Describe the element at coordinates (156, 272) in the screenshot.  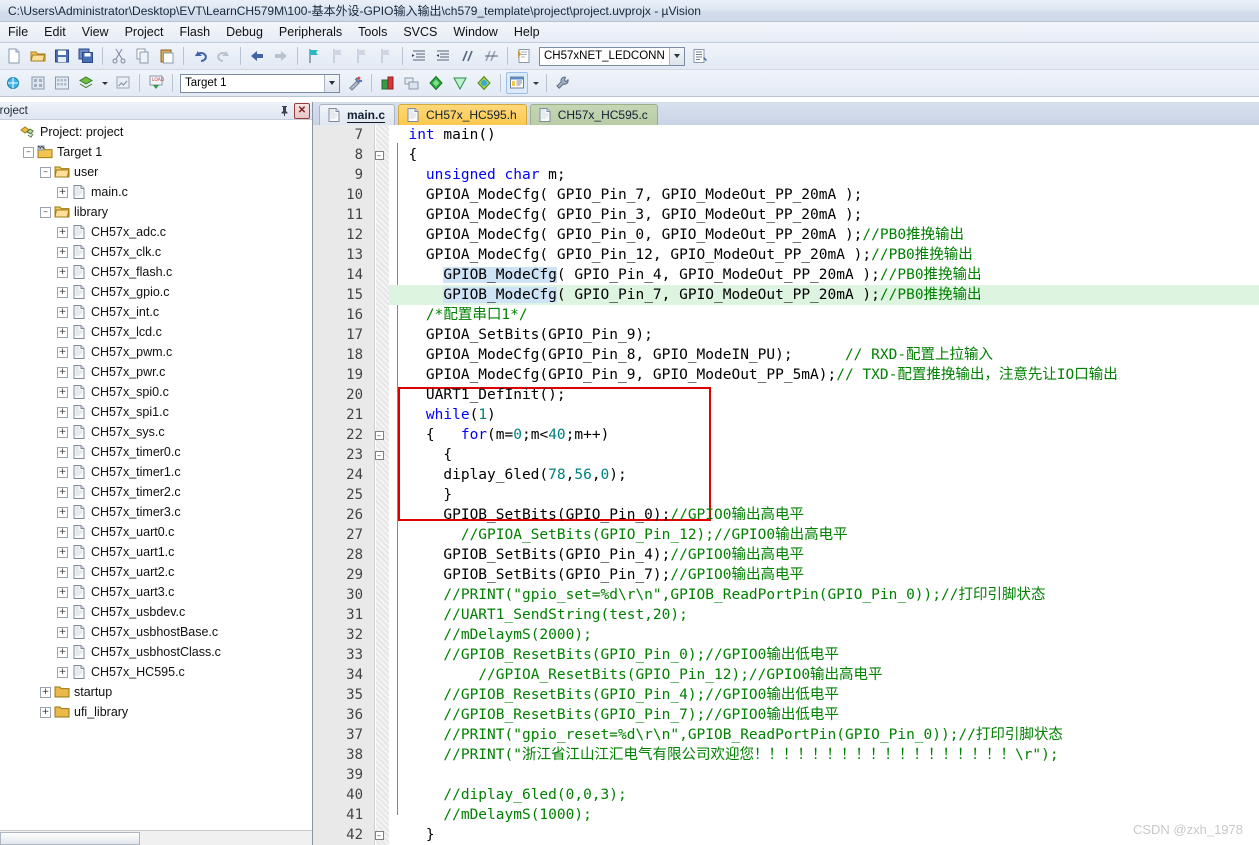
I see `tree-item: + CH57x_flash.c` at that location.